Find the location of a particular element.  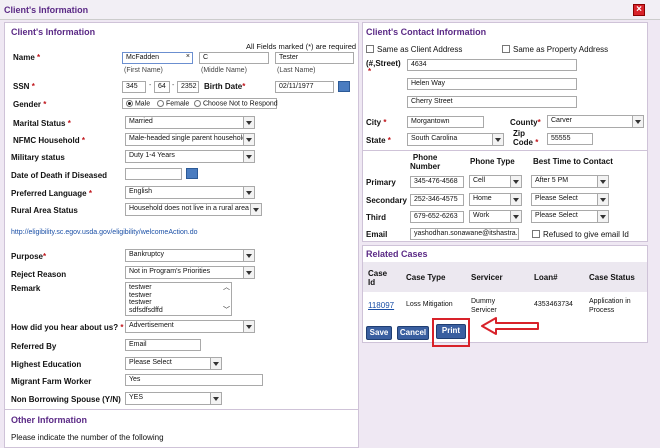

zip-code-input: 55555 is located at coordinates (570, 139).